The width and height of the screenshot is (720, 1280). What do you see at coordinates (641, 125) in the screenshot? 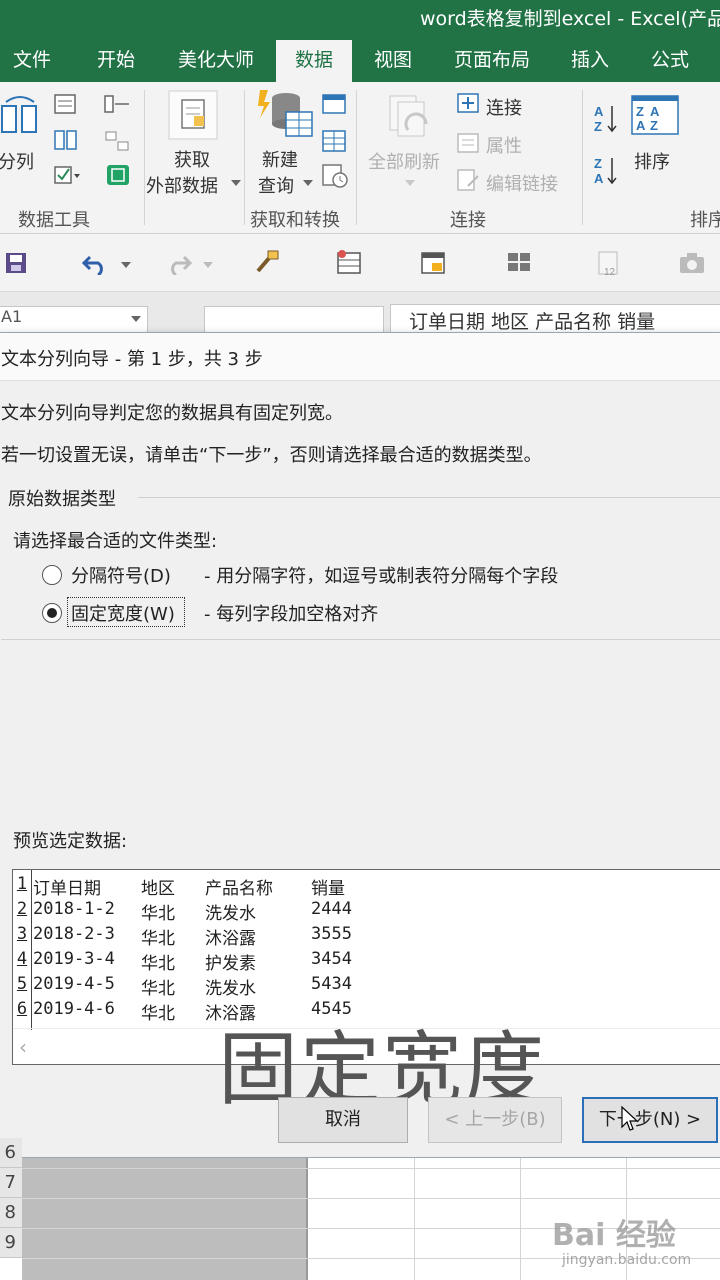
I see `svg-text: A` at bounding box center [641, 125].